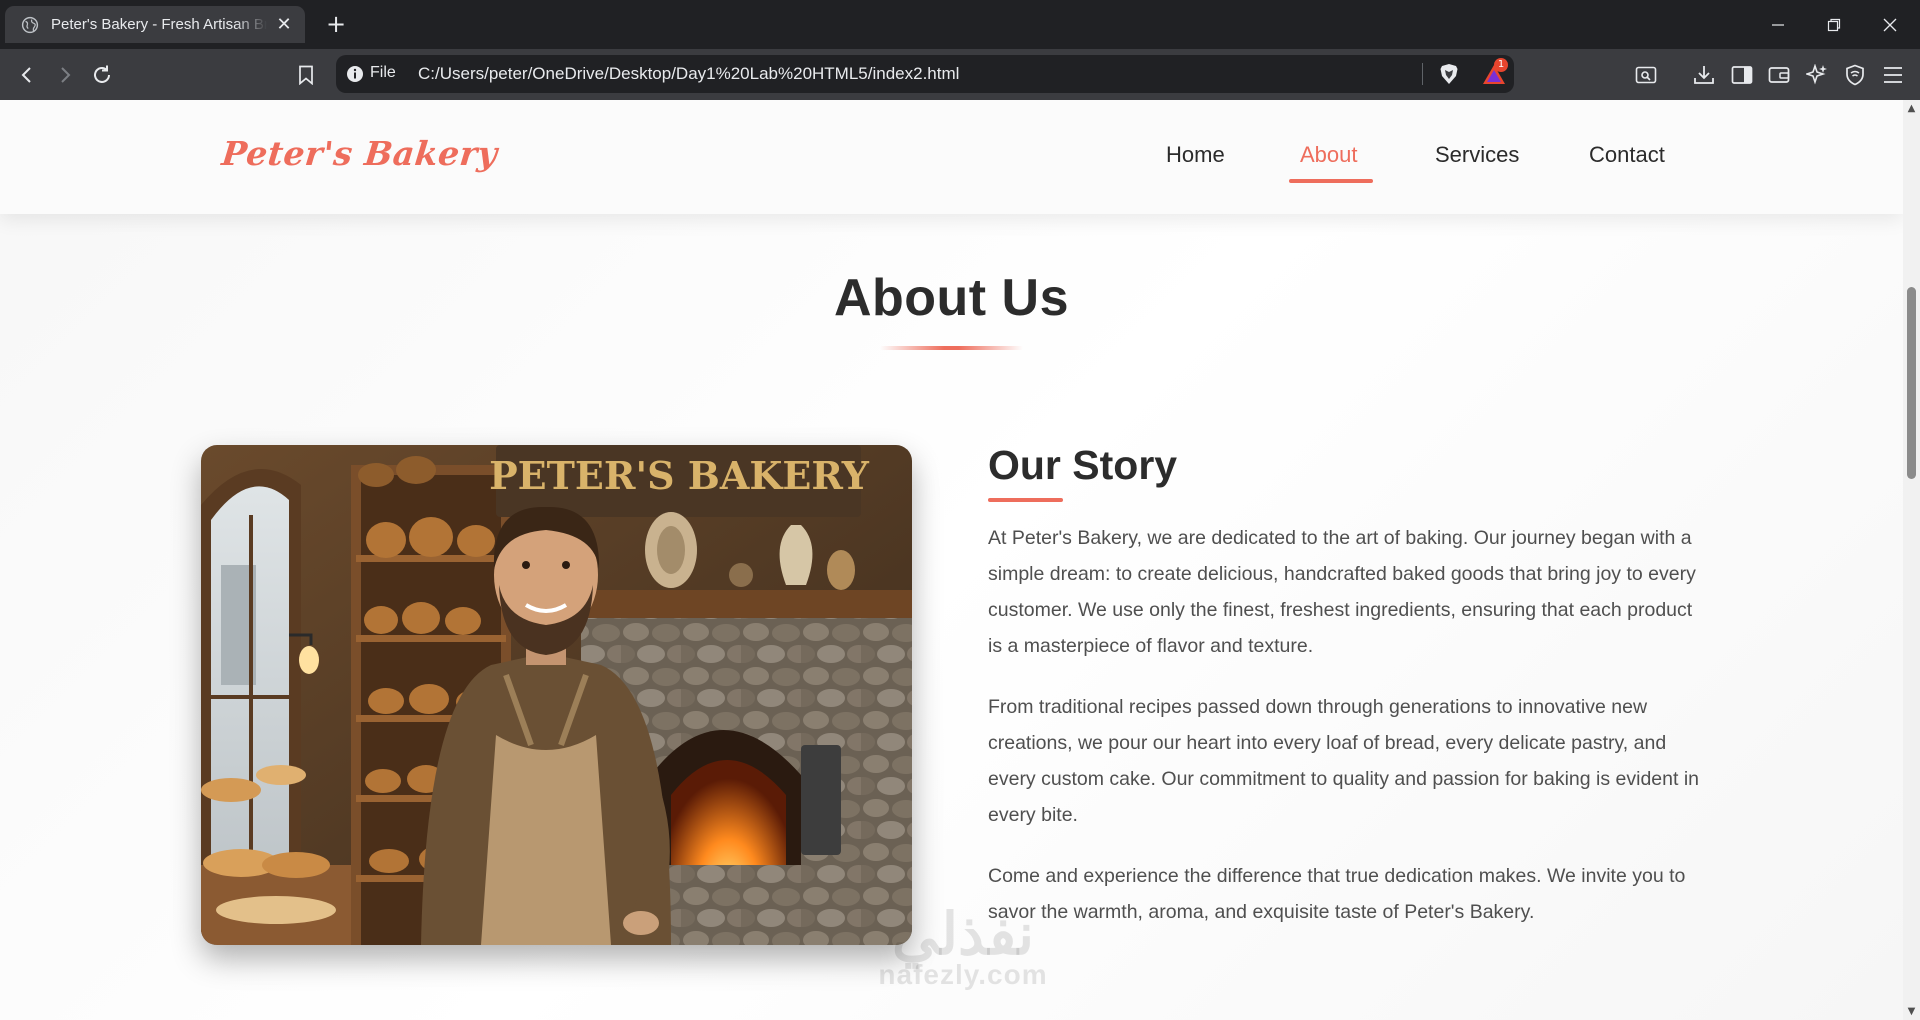  Describe the element at coordinates (1855, 75) in the screenshot. I see `vpn-shield-icon` at that location.